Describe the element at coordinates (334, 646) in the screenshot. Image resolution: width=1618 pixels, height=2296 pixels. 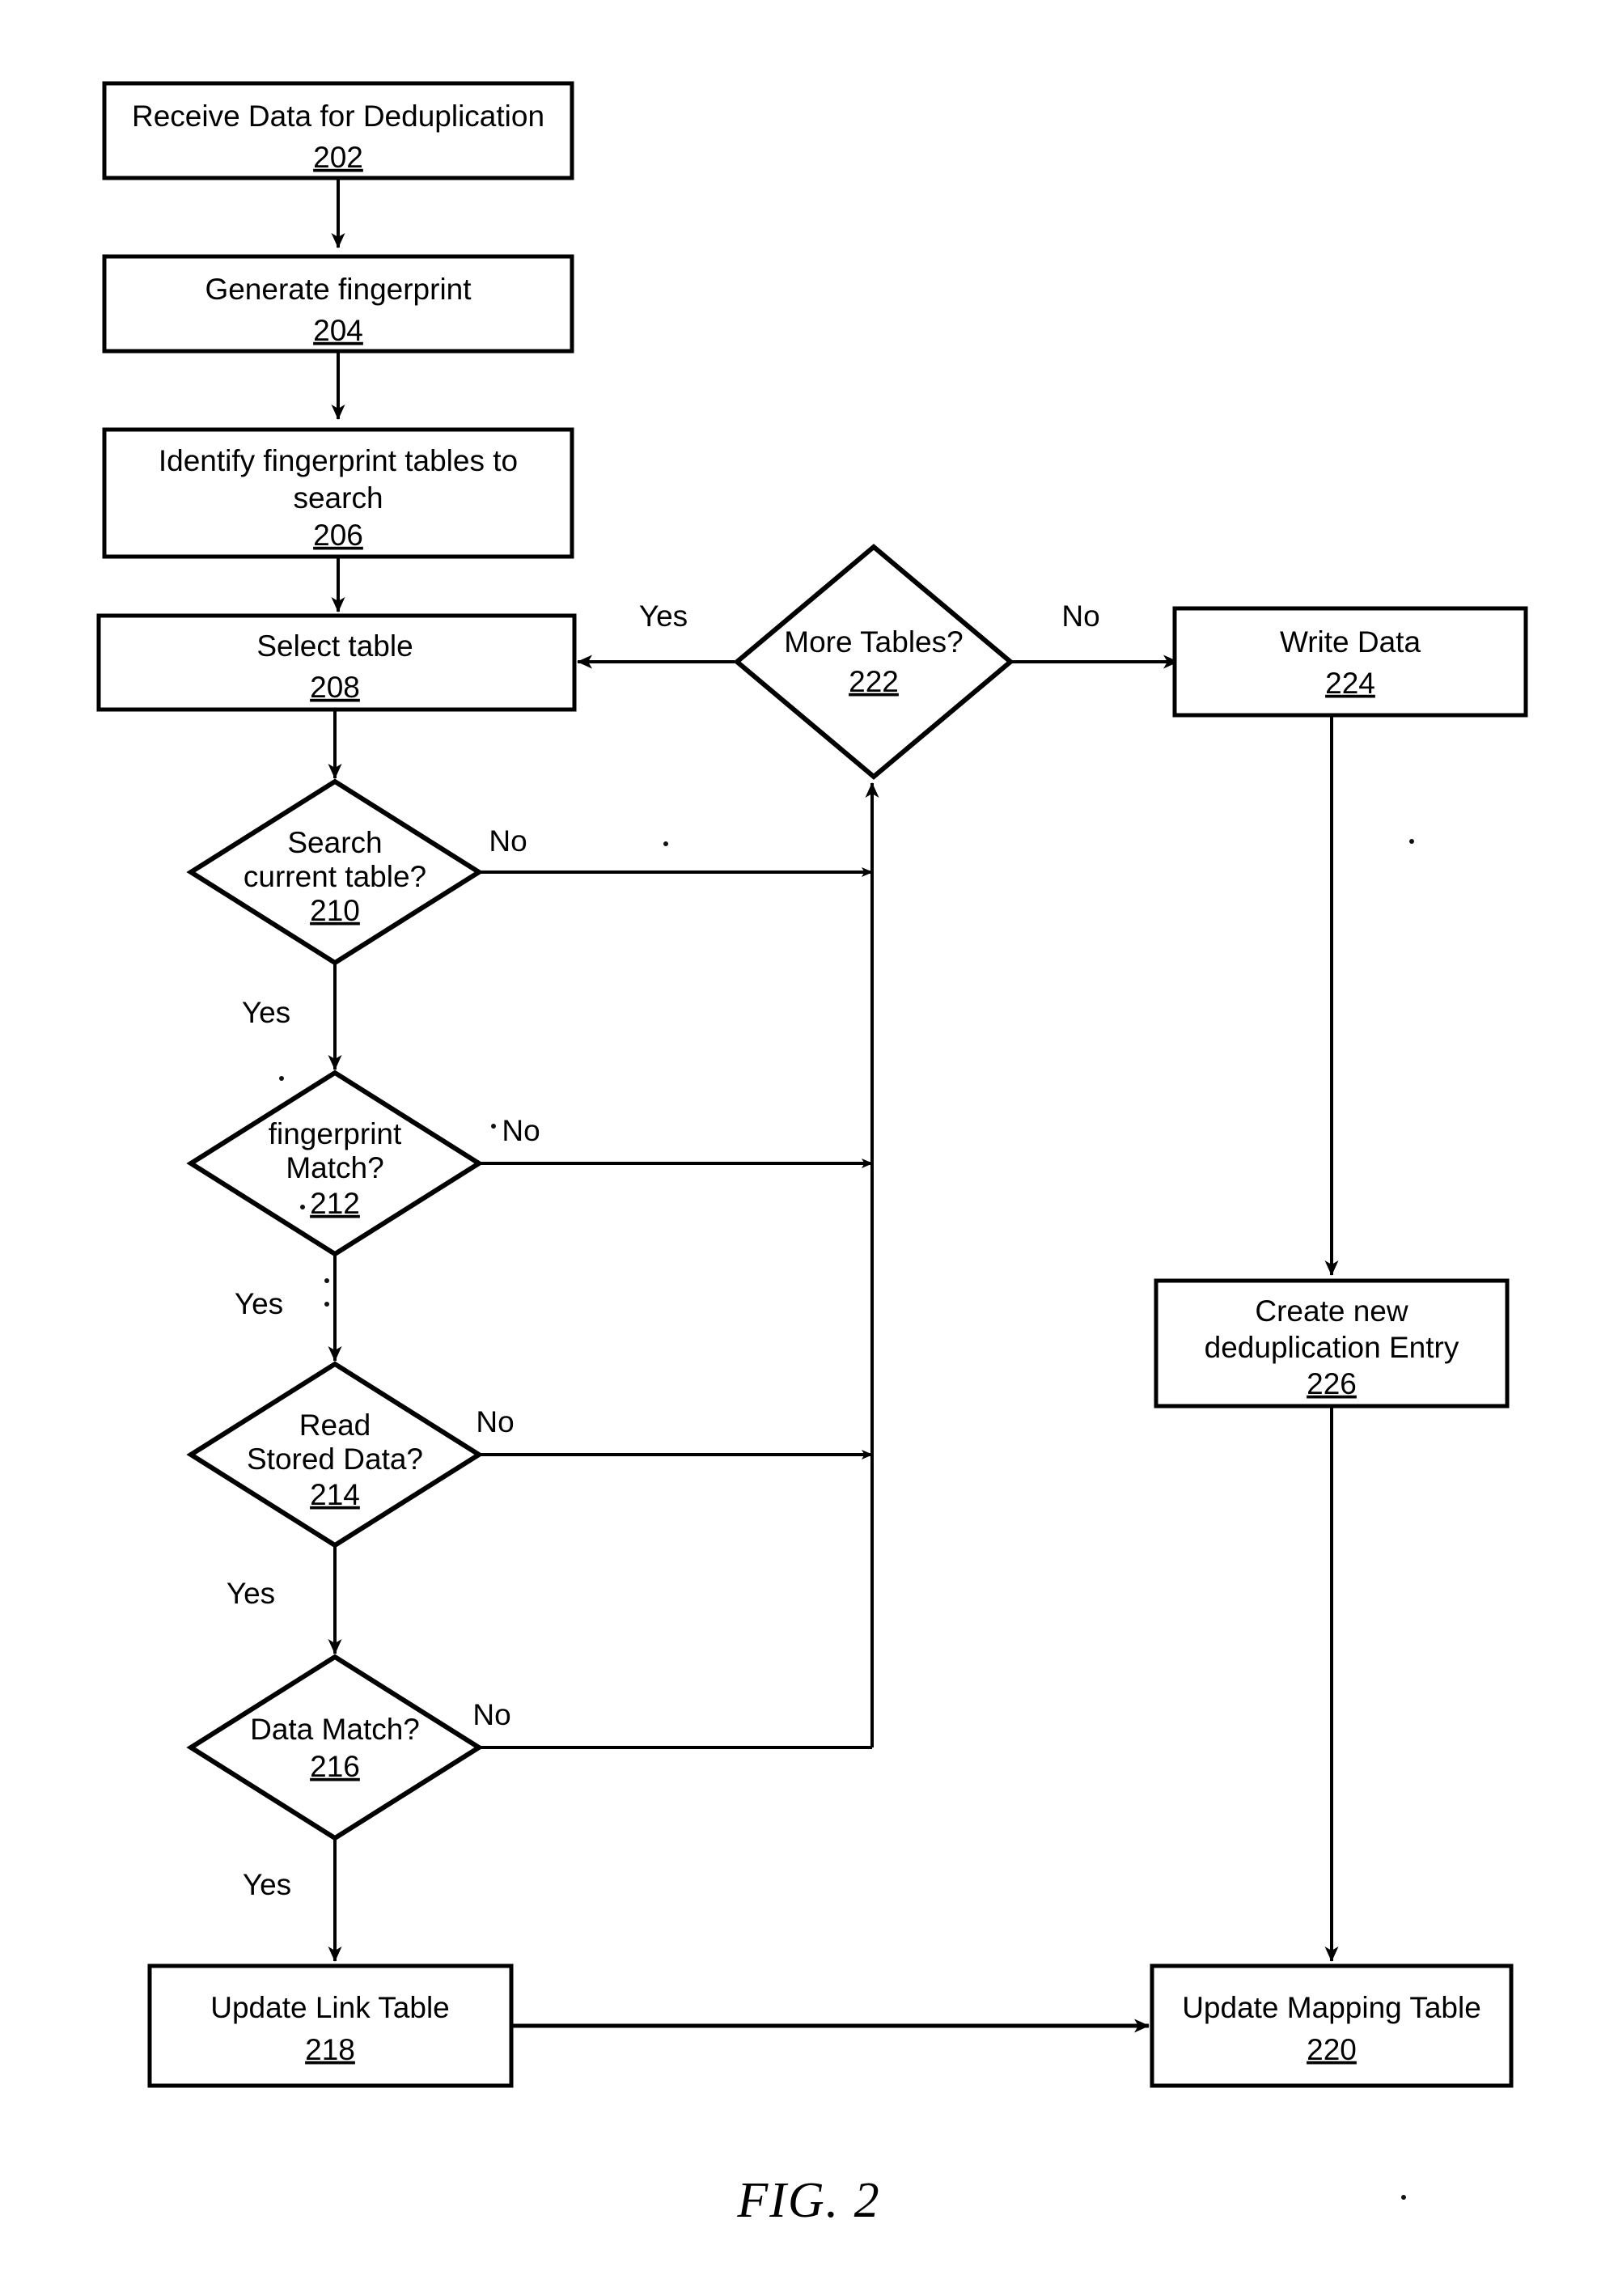
I see `node-208-label: Select table` at that location.